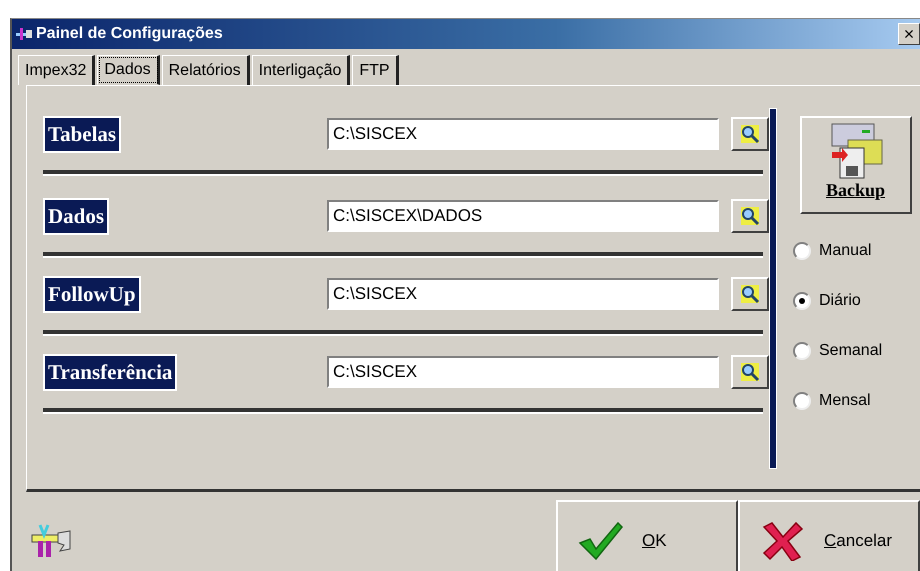 Image resolution: width=920 pixels, height=571 pixels. What do you see at coordinates (837, 351) in the screenshot?
I see `radio-option: Semanal` at bounding box center [837, 351].